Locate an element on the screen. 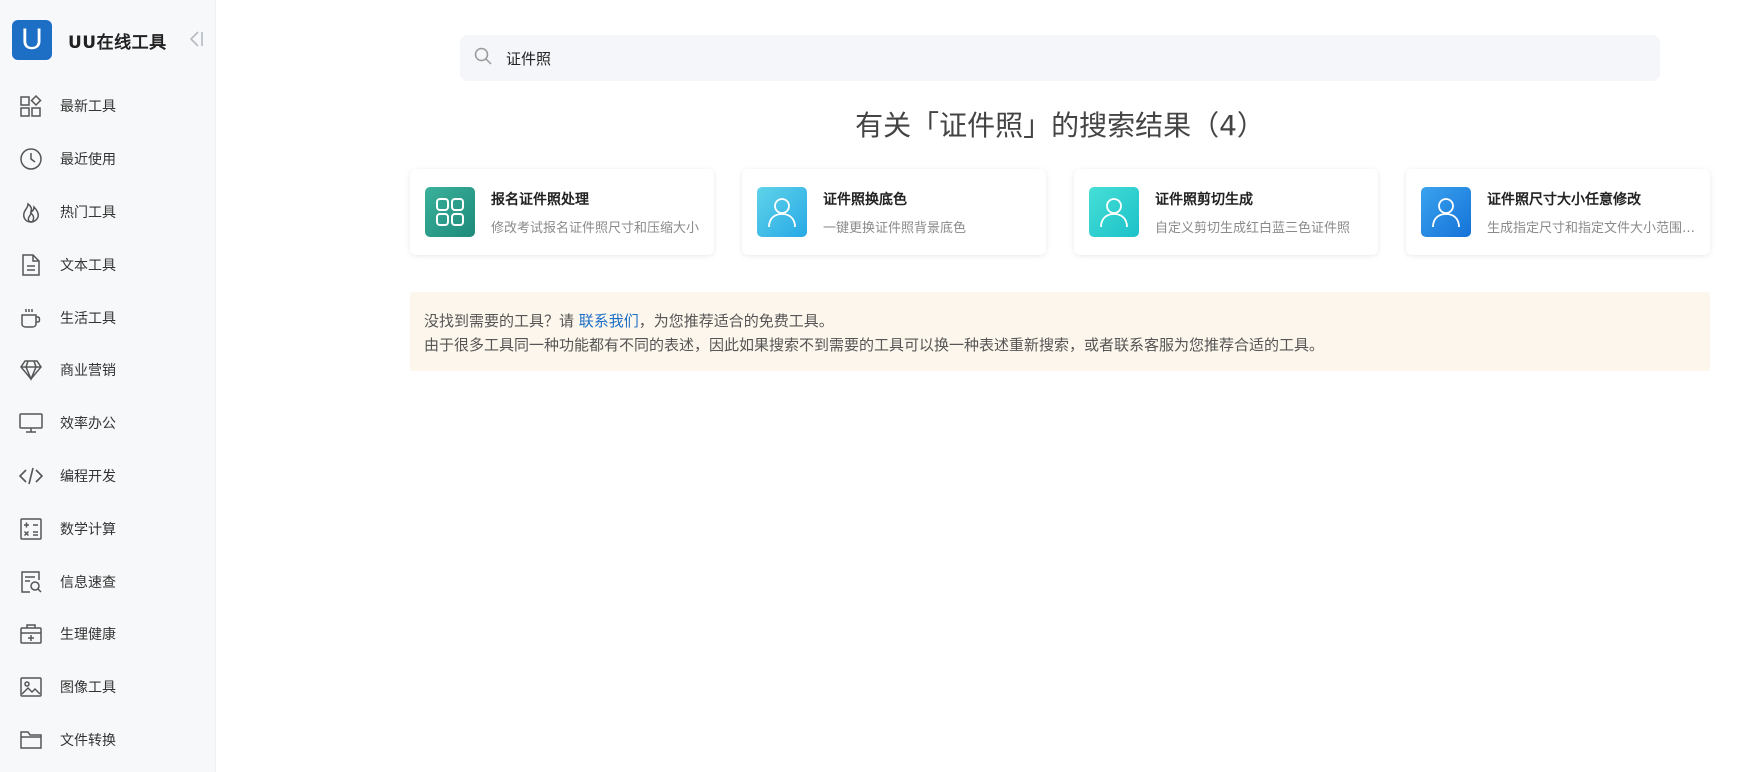 Image resolution: width=1751 pixels, height=772 pixels. apps-grid-icon is located at coordinates (450, 212).